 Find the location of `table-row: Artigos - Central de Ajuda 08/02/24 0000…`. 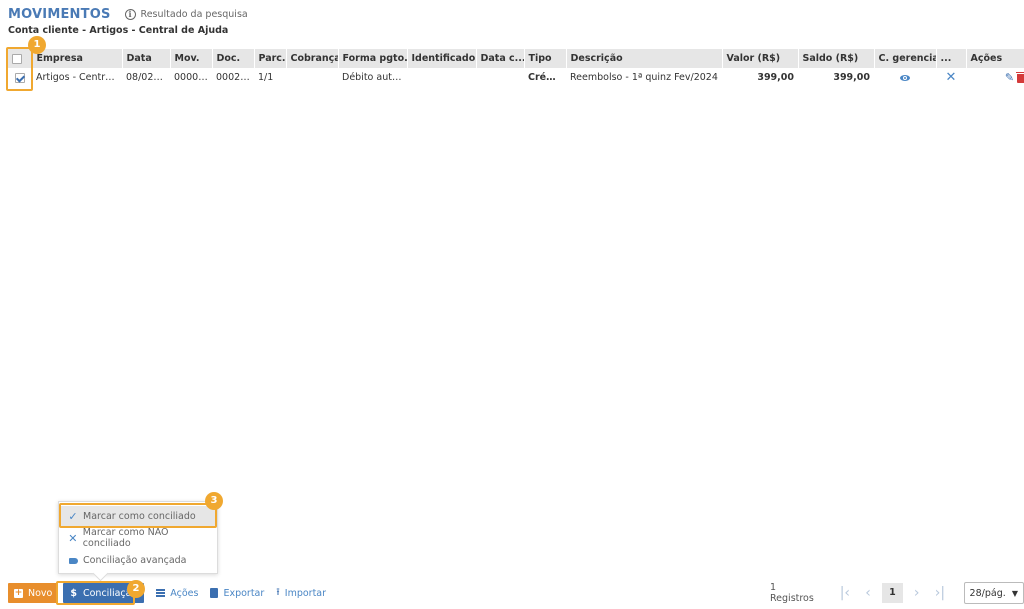

table-row: Artigos - Central de Ajuda 08/02/24 0000… is located at coordinates (516, 77).